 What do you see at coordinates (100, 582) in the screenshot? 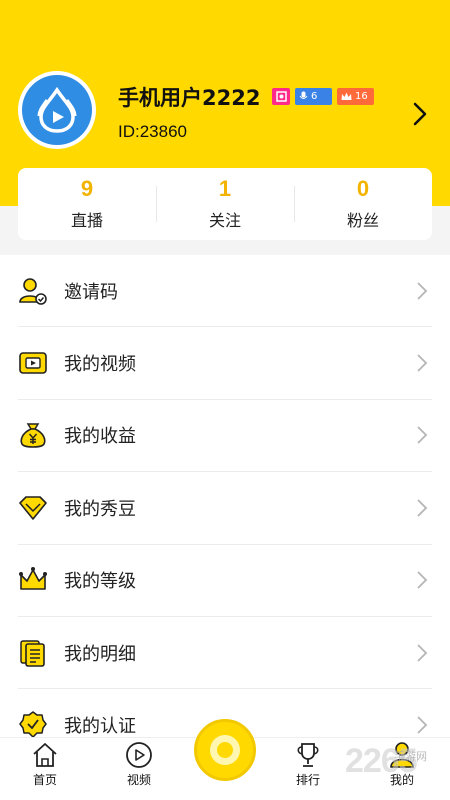
I see `menu-item-label: 我的等级` at bounding box center [100, 582].